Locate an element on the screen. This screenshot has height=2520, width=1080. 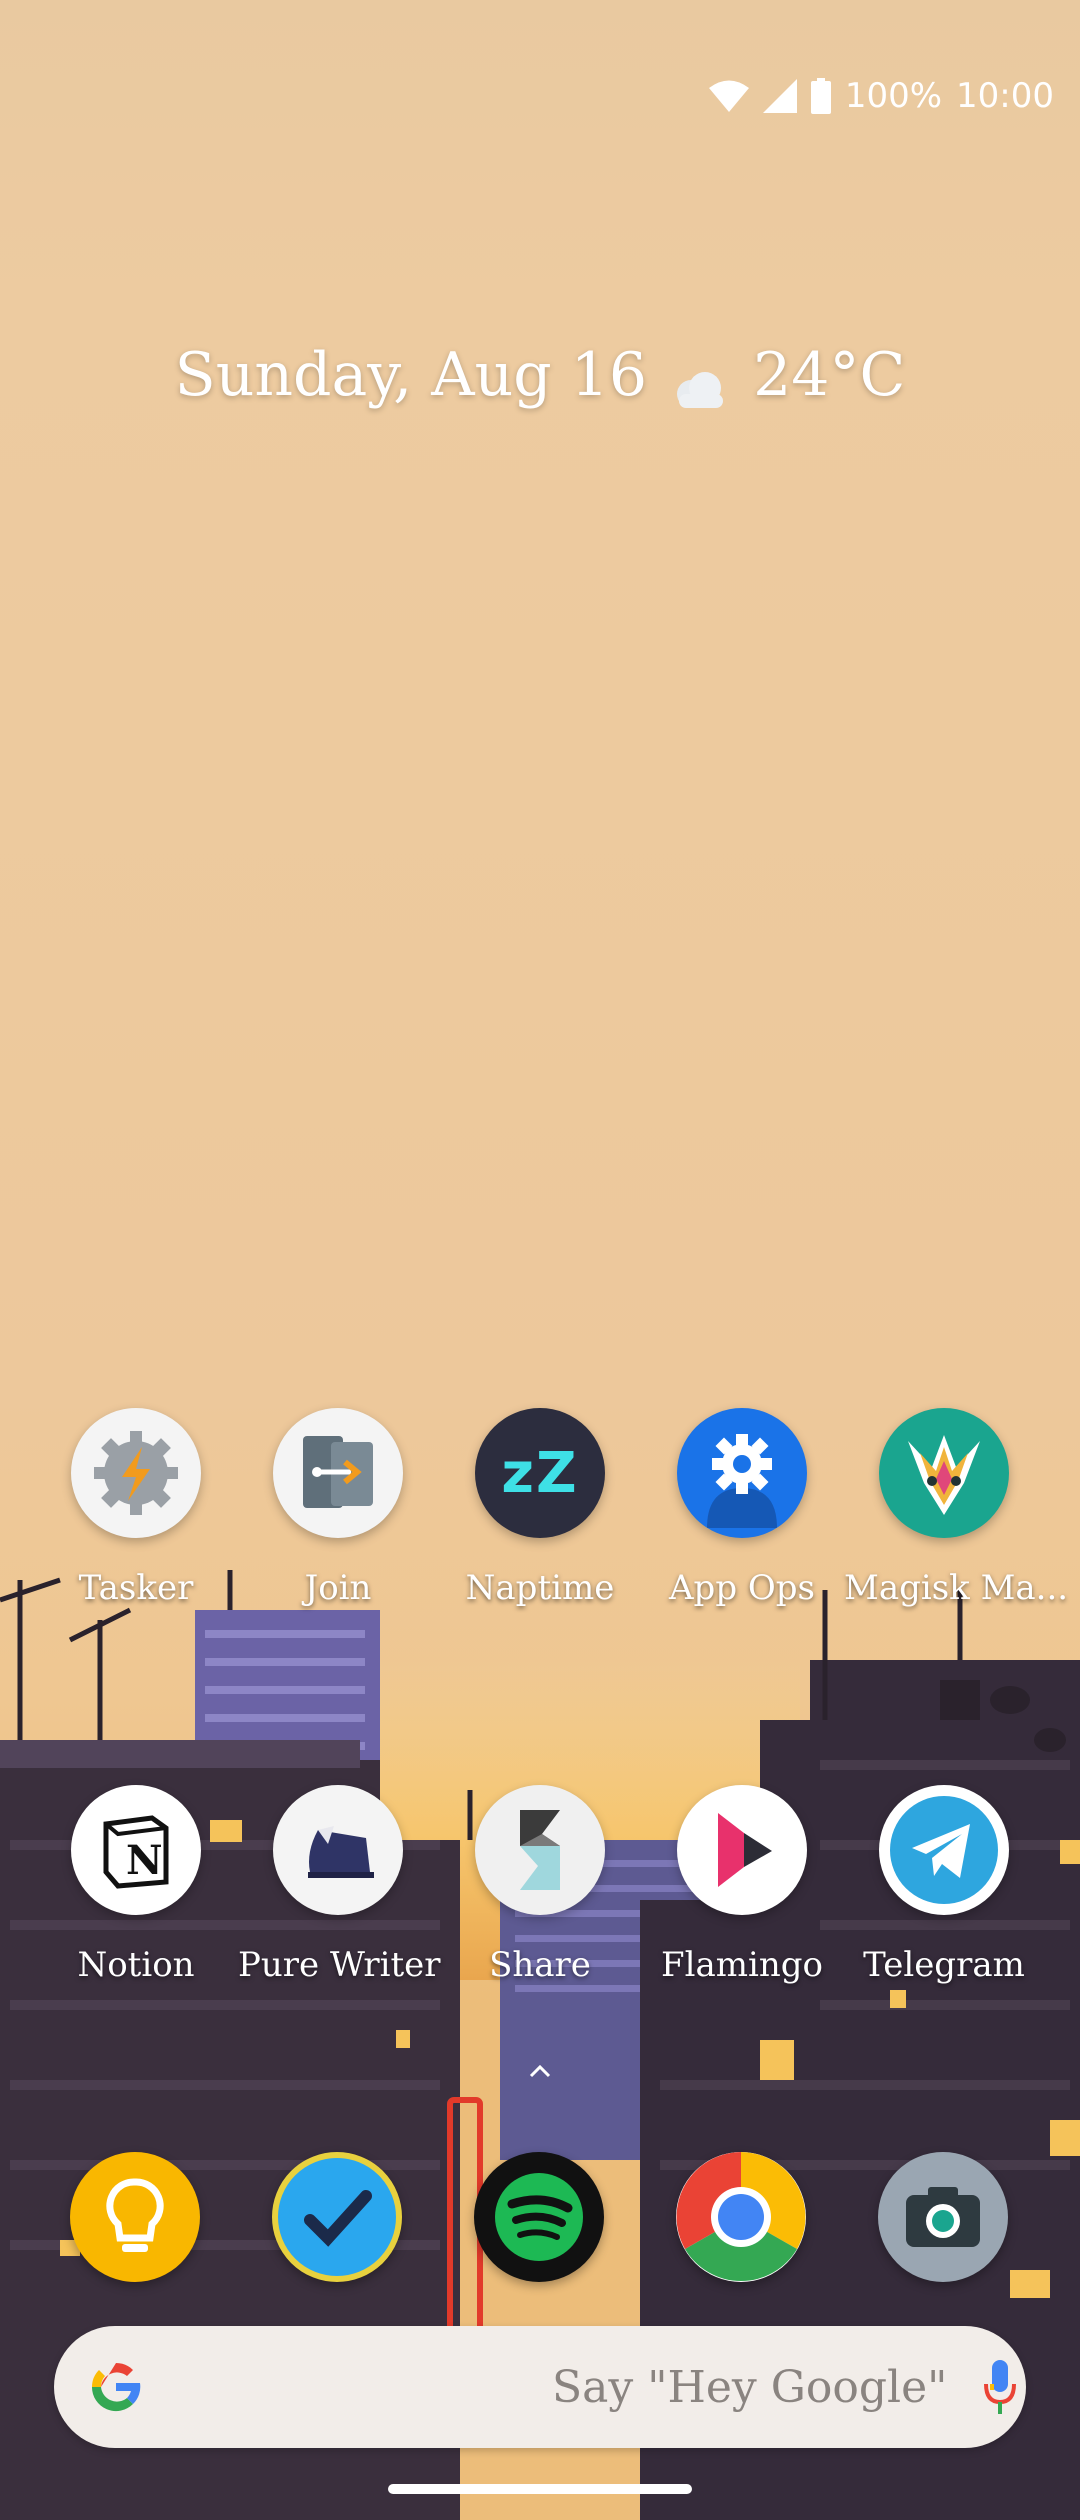
clock: 10:00 is located at coordinates (1005, 96).